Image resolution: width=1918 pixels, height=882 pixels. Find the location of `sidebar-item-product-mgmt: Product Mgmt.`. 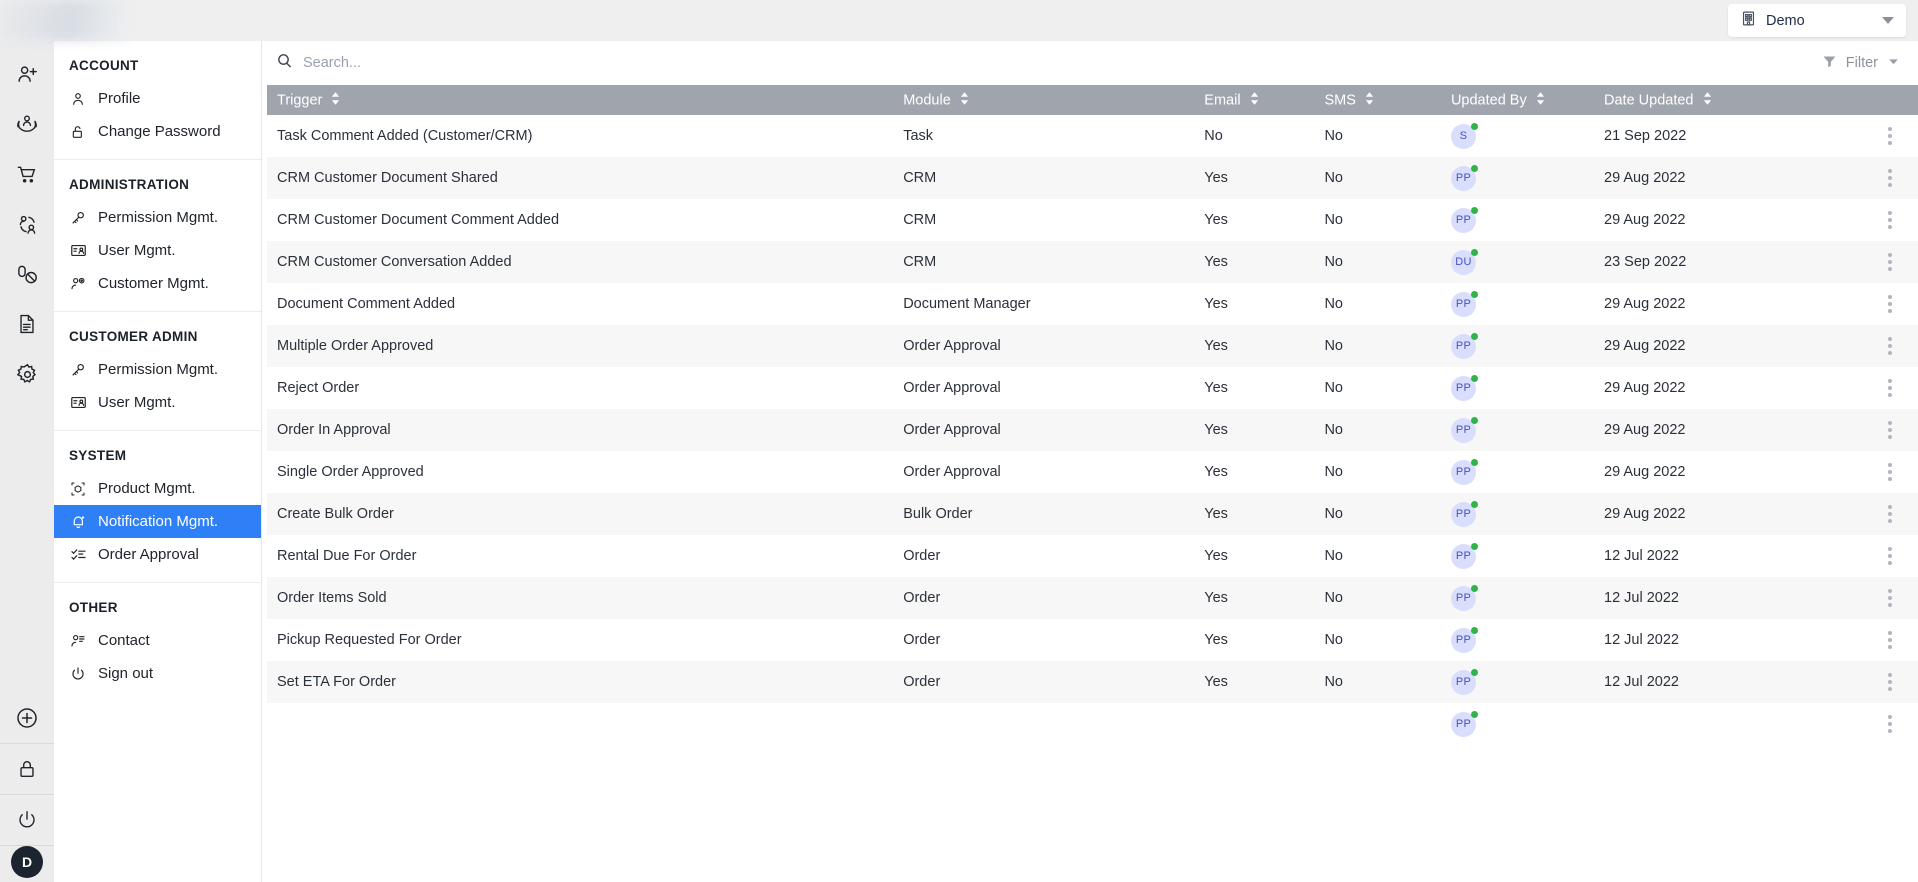

sidebar-item-product-mgmt: Product Mgmt. is located at coordinates (157, 488).